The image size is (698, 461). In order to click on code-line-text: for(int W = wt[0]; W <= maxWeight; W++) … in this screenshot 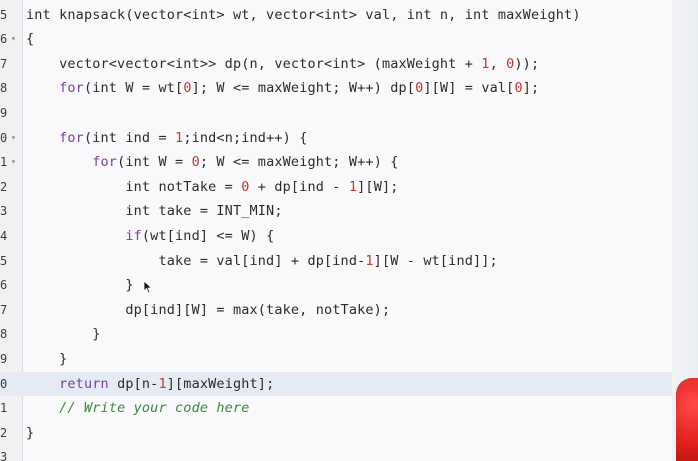, I will do `click(299, 88)`.